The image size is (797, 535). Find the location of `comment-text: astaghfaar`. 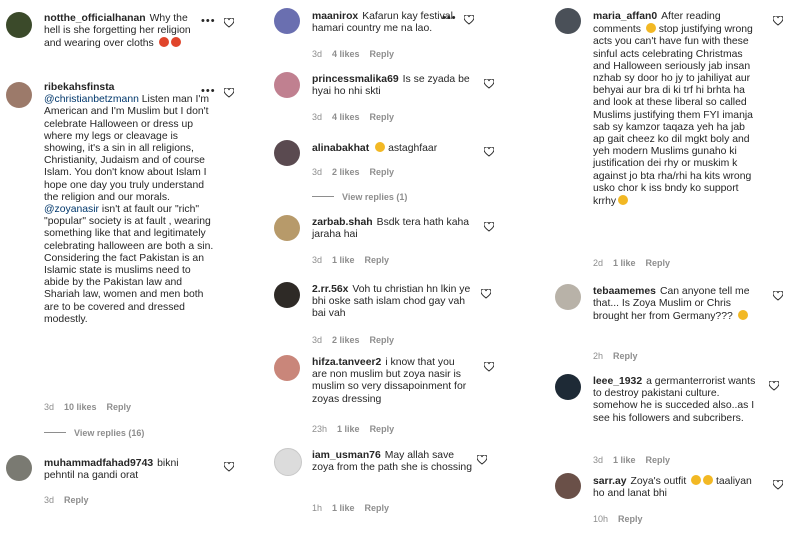

comment-text: astaghfaar is located at coordinates (413, 148).